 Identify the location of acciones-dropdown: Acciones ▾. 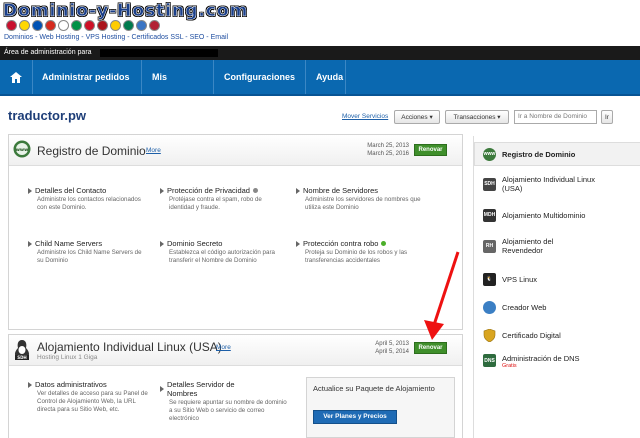
(417, 117).